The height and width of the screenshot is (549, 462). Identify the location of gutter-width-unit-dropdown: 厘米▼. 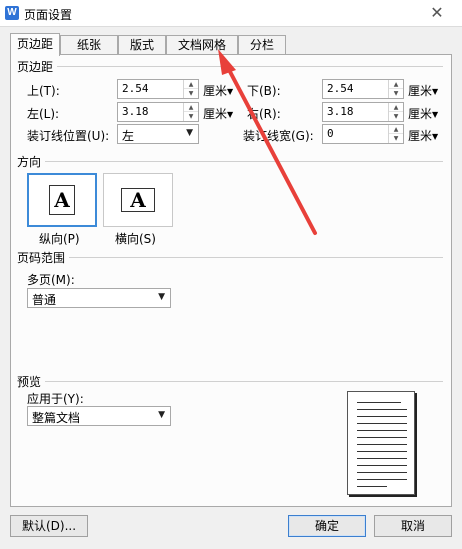
(423, 135).